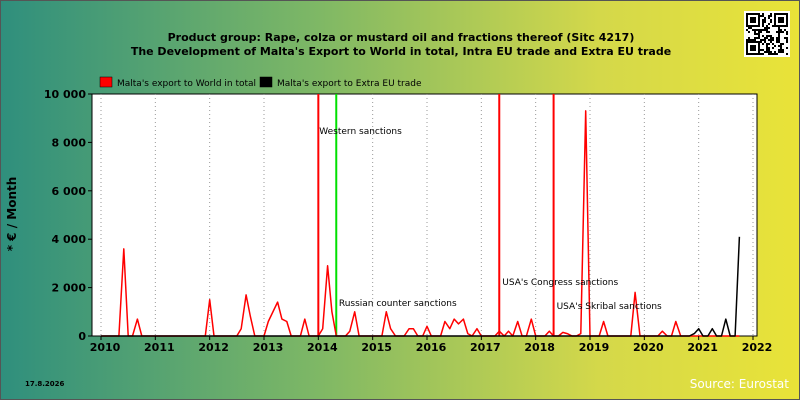  I want to click on x-tick-label: 2021, so click(702, 347).